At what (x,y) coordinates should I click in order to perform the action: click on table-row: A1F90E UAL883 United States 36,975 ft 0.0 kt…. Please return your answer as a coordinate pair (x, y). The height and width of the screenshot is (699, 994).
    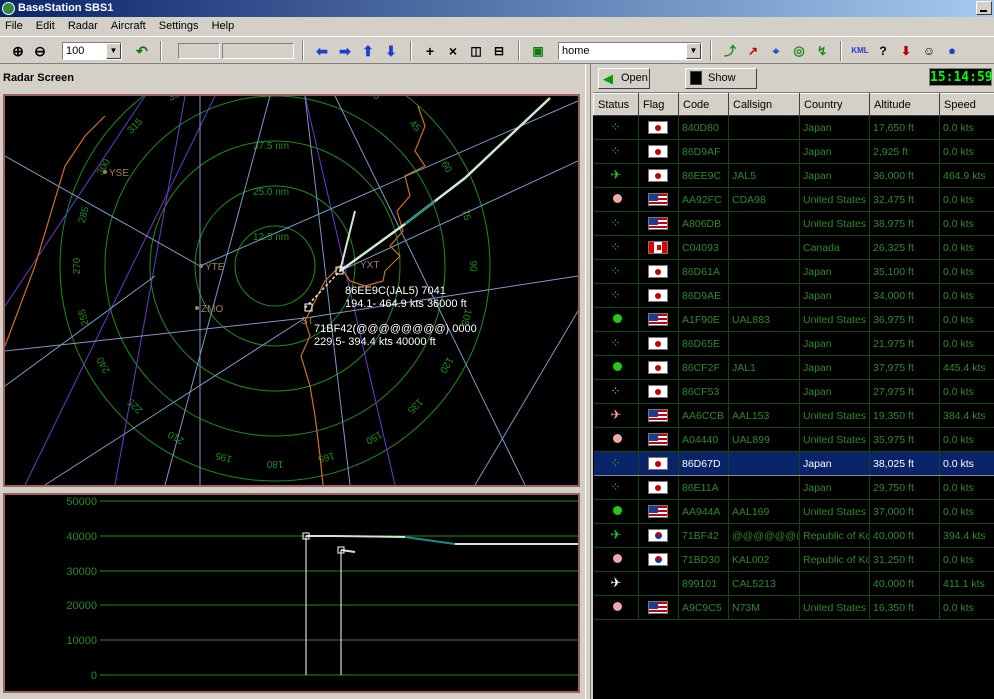
    Looking at the image, I should click on (793, 319).